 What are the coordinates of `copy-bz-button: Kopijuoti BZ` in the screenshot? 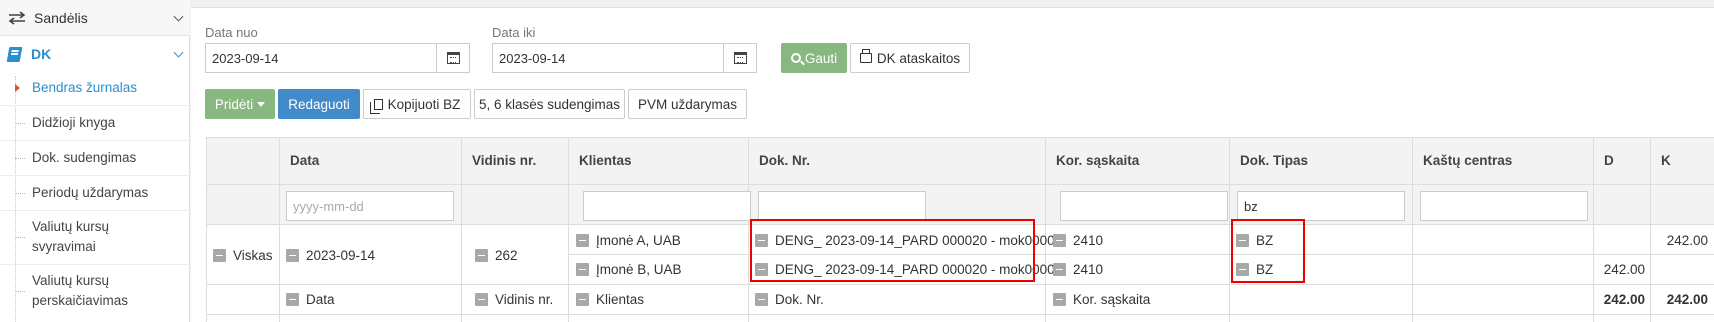 It's located at (417, 104).